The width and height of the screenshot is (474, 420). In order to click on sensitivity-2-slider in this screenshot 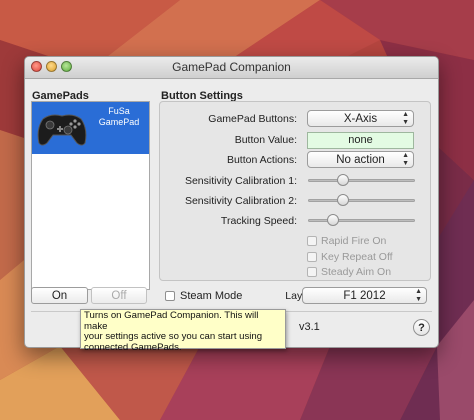, I will do `click(361, 200)`.